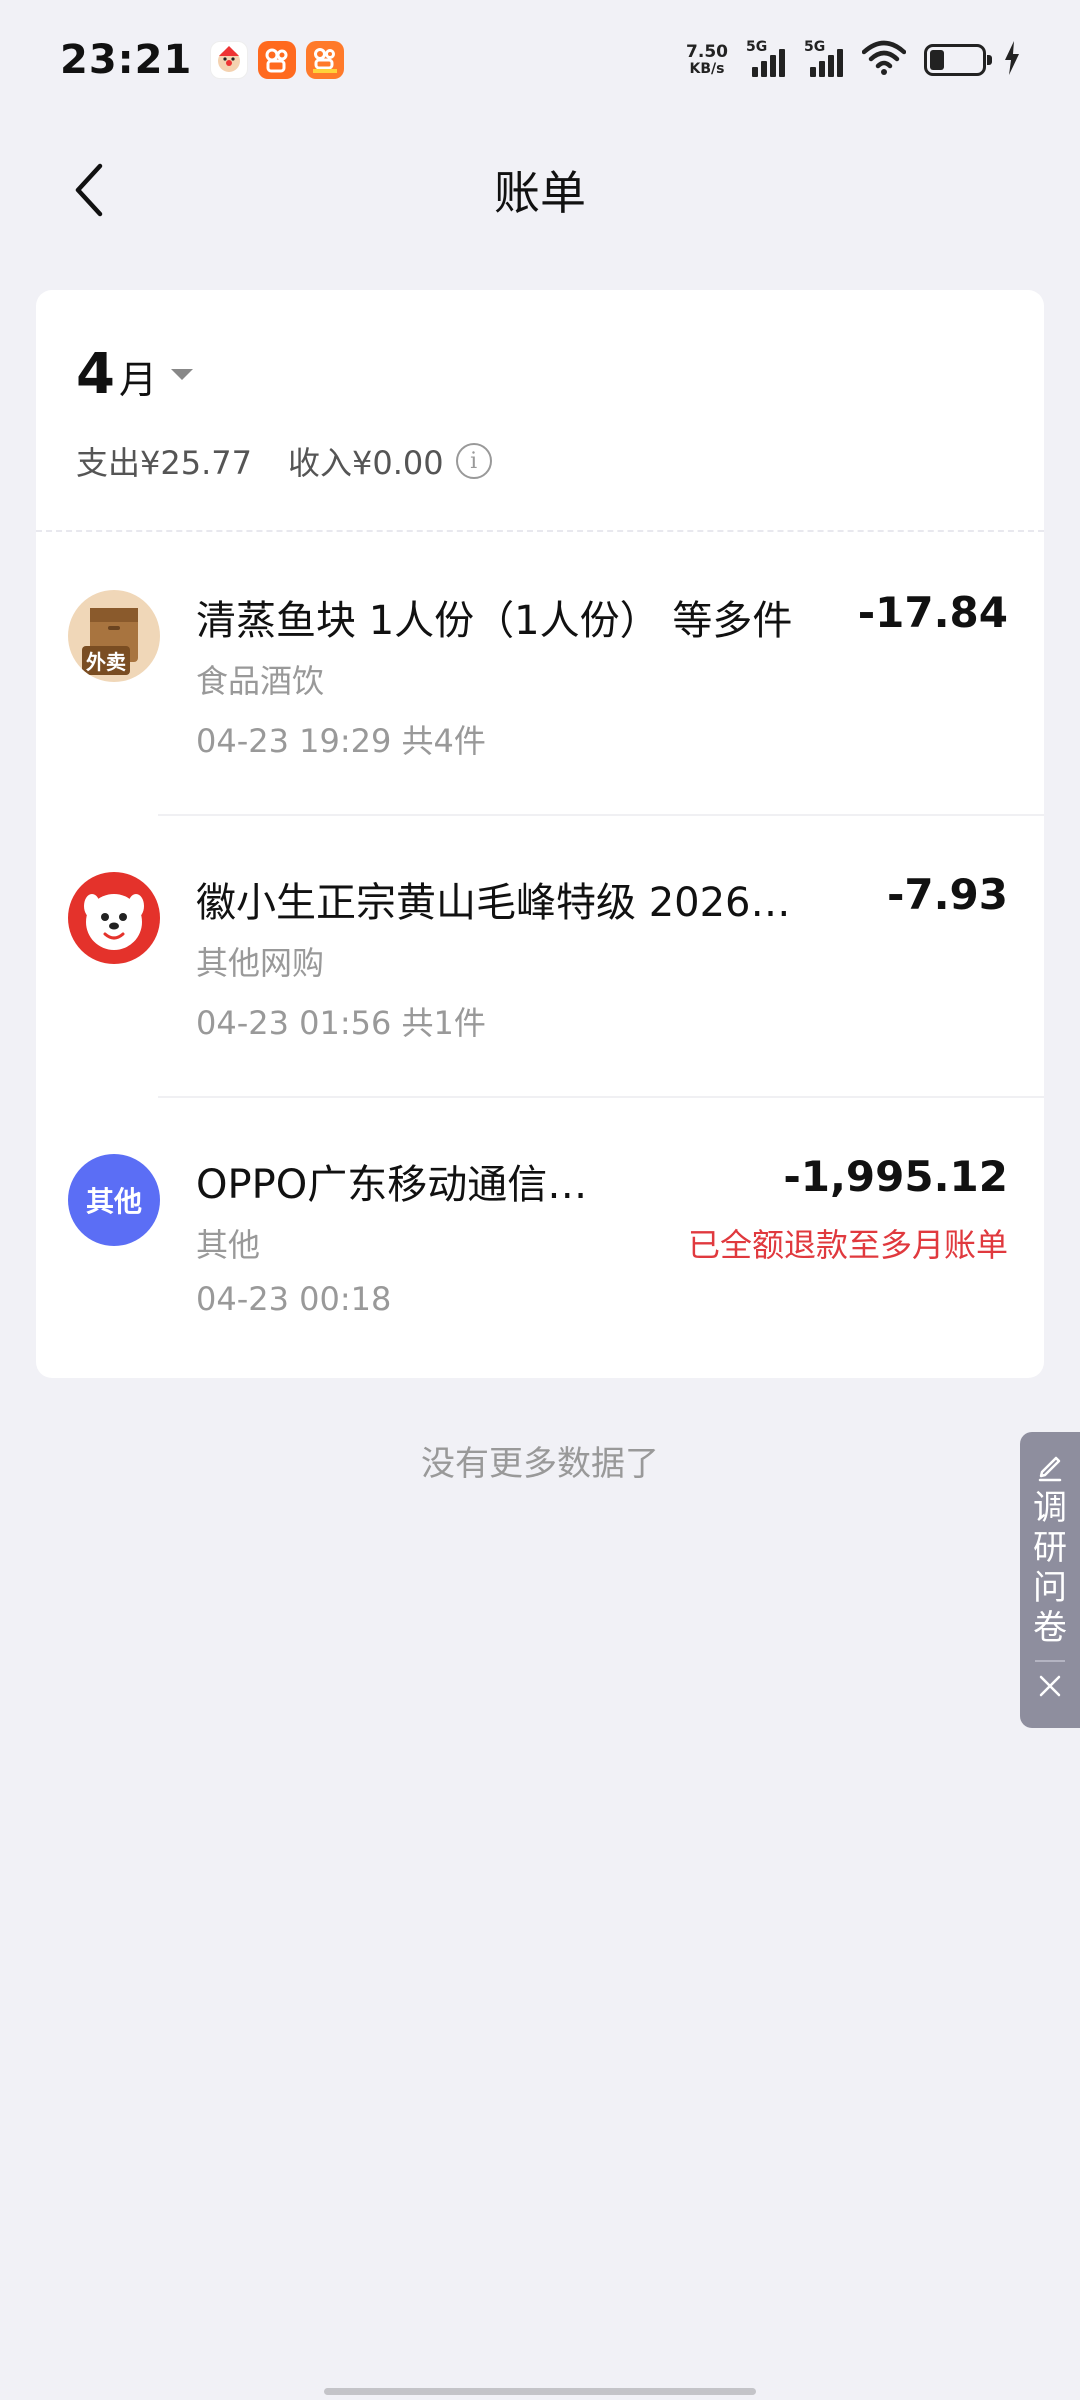 This screenshot has width=1080, height=2400. I want to click on bill-amount: -7.93, so click(947, 894).